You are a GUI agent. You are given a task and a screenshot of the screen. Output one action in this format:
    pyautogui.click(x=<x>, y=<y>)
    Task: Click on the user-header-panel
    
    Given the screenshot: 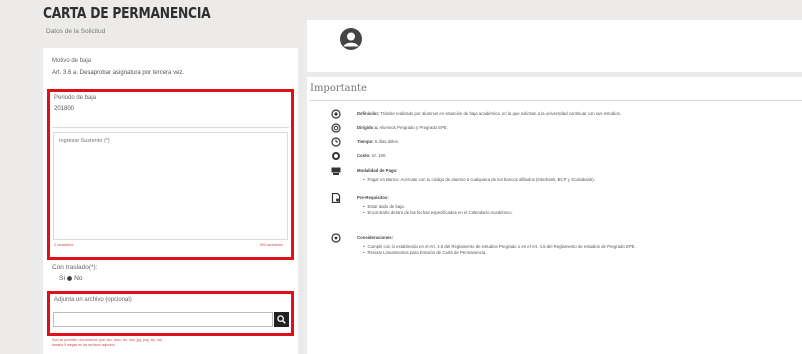 What is the action you would take?
    pyautogui.click(x=554, y=46)
    